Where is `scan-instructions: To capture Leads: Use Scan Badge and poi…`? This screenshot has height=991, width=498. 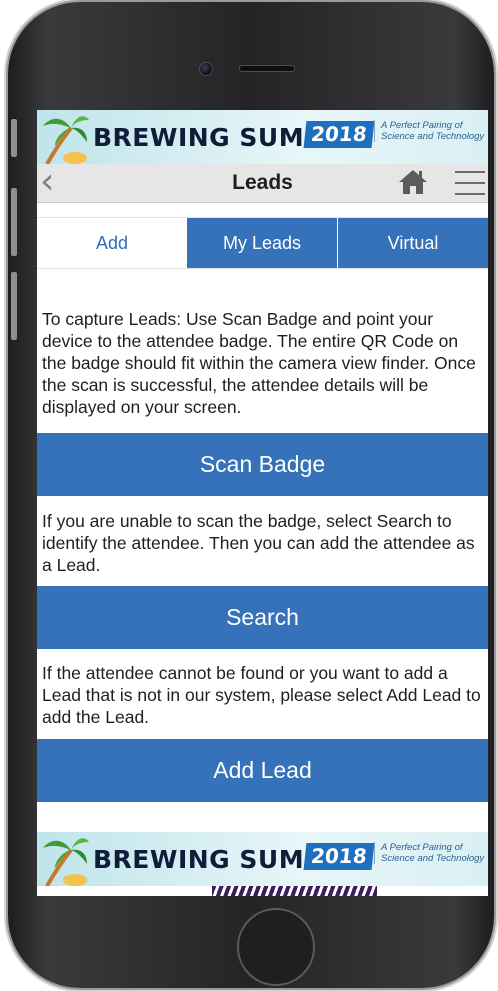 scan-instructions: To capture Leads: Use Scan Badge and poi… is located at coordinates (259, 363).